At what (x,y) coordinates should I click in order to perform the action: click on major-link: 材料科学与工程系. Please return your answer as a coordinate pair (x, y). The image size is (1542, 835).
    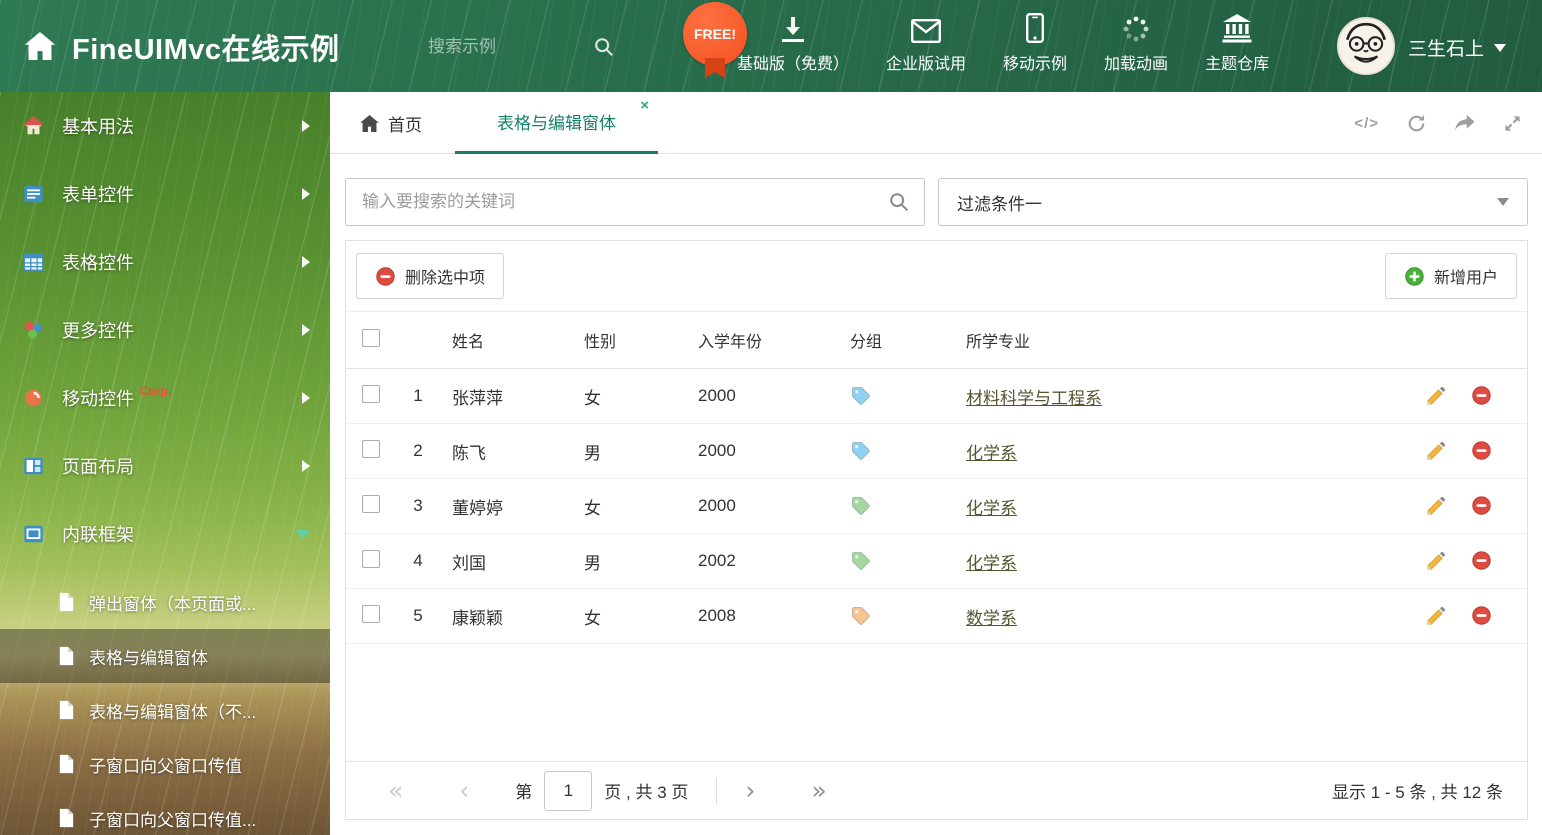
    Looking at the image, I should click on (1034, 398).